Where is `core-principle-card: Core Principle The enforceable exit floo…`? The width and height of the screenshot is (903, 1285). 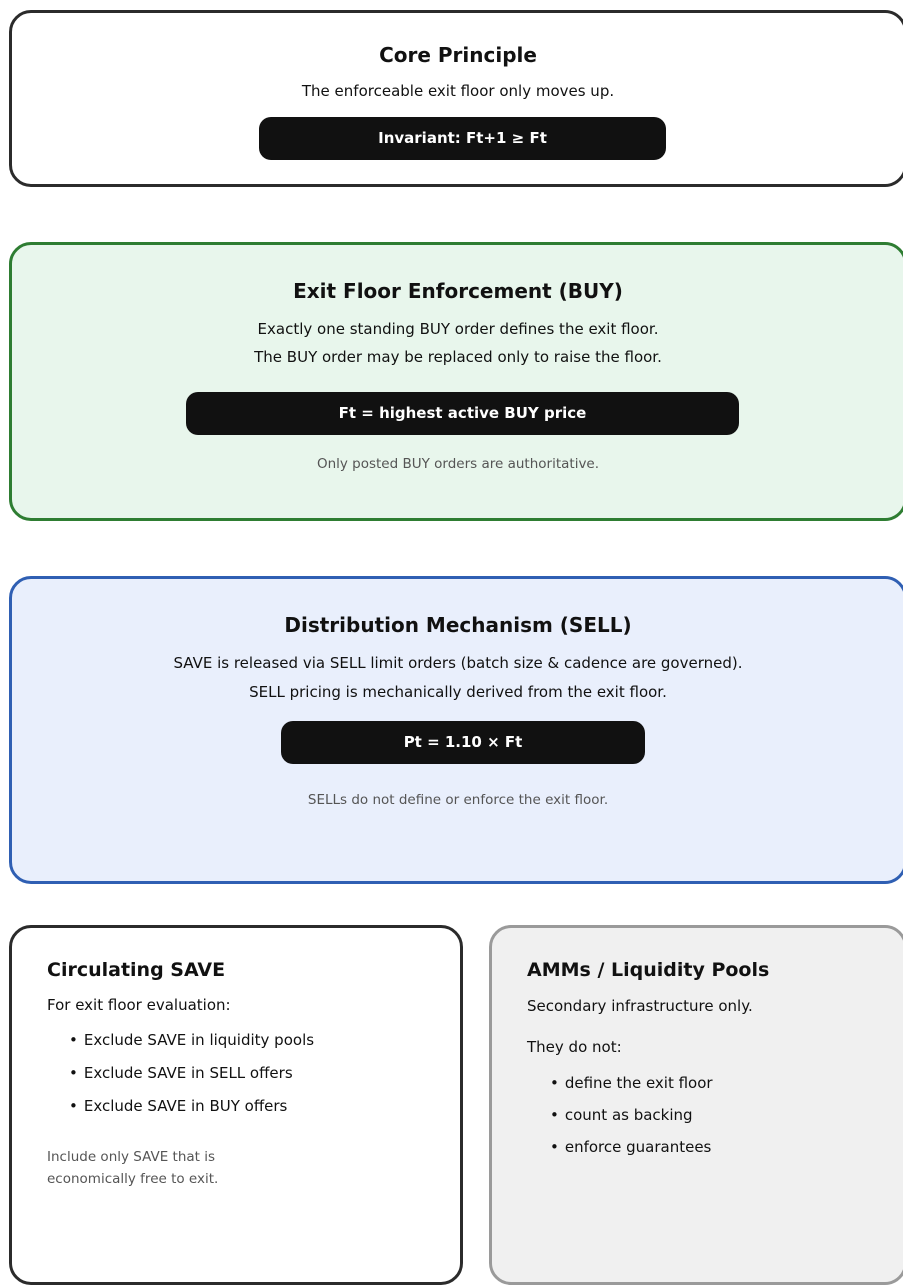 core-principle-card: Core Principle The enforceable exit floo… is located at coordinates (456, 98).